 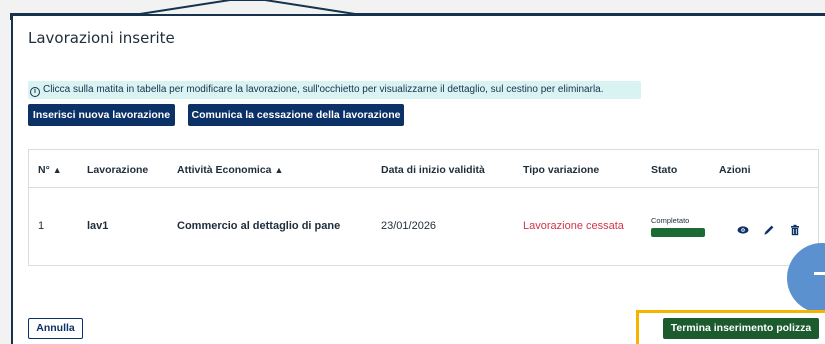 What do you see at coordinates (50, 170) in the screenshot?
I see `col-header-num: N° ▲︎` at bounding box center [50, 170].